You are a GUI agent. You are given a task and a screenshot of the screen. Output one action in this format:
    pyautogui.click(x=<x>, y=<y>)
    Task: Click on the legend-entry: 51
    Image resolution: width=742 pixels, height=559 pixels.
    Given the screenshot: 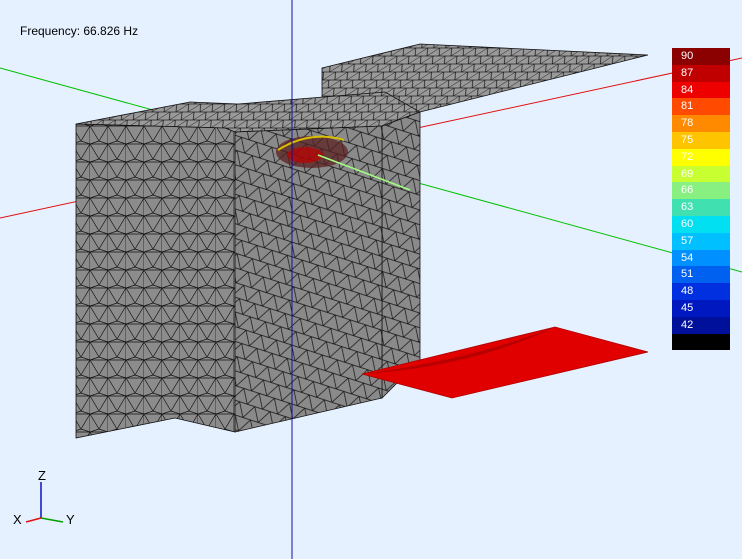 What is the action you would take?
    pyautogui.click(x=701, y=275)
    